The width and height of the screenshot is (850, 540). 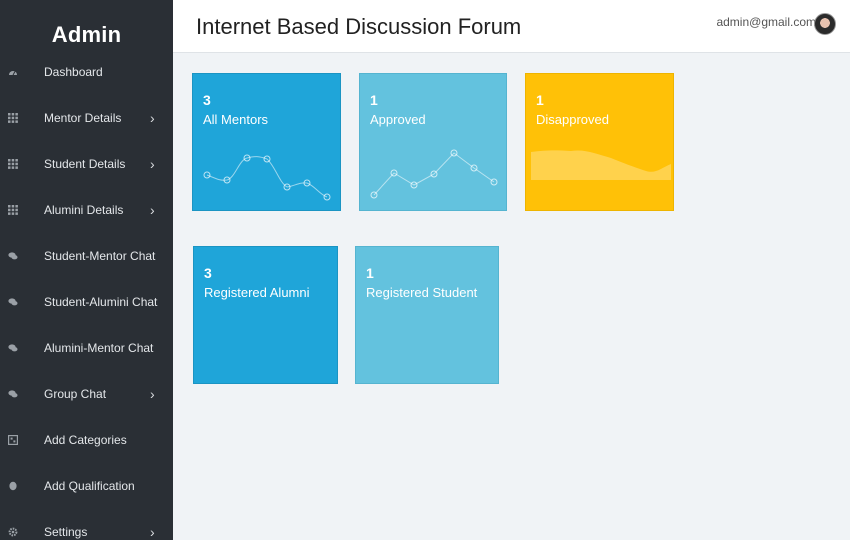 I want to click on sidebar-item-label: Alumini-Mentor Chat, so click(x=99, y=348).